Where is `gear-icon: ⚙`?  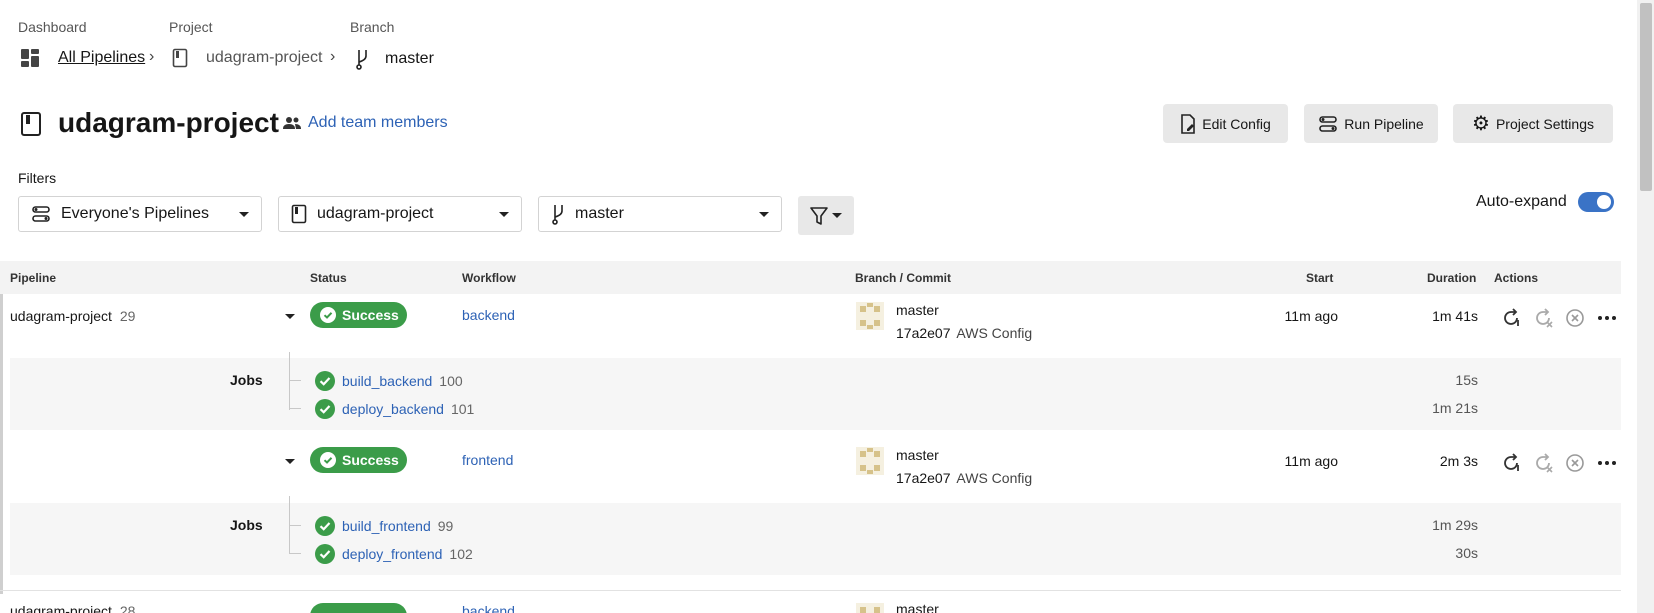 gear-icon: ⚙ is located at coordinates (1481, 123).